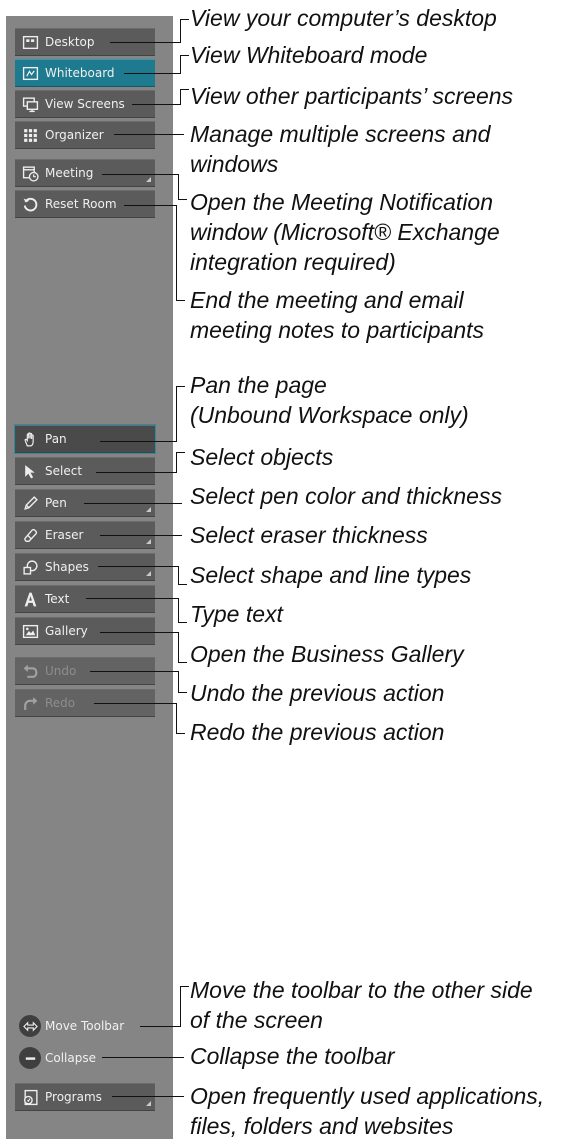 The width and height of the screenshot is (579, 1141). What do you see at coordinates (74, 135) in the screenshot?
I see `organizer-label: Organizer` at bounding box center [74, 135].